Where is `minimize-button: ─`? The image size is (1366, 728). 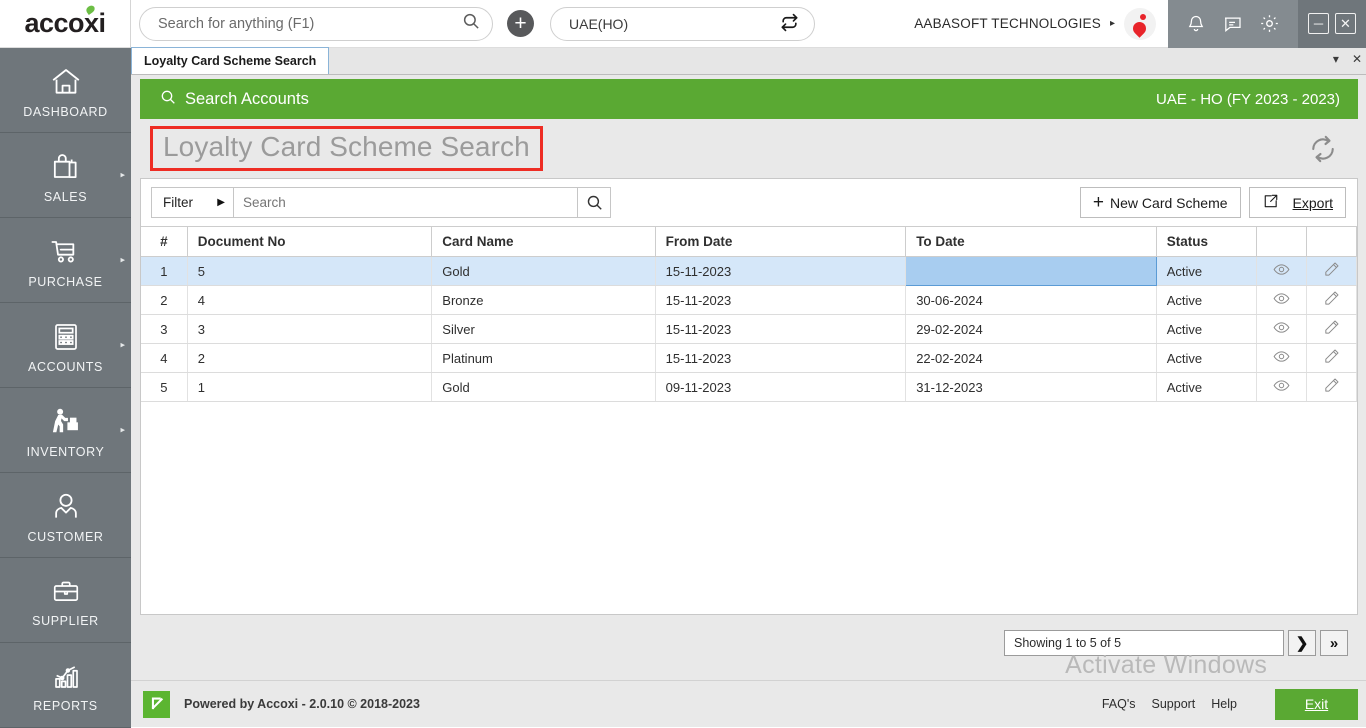 minimize-button: ─ is located at coordinates (1318, 23).